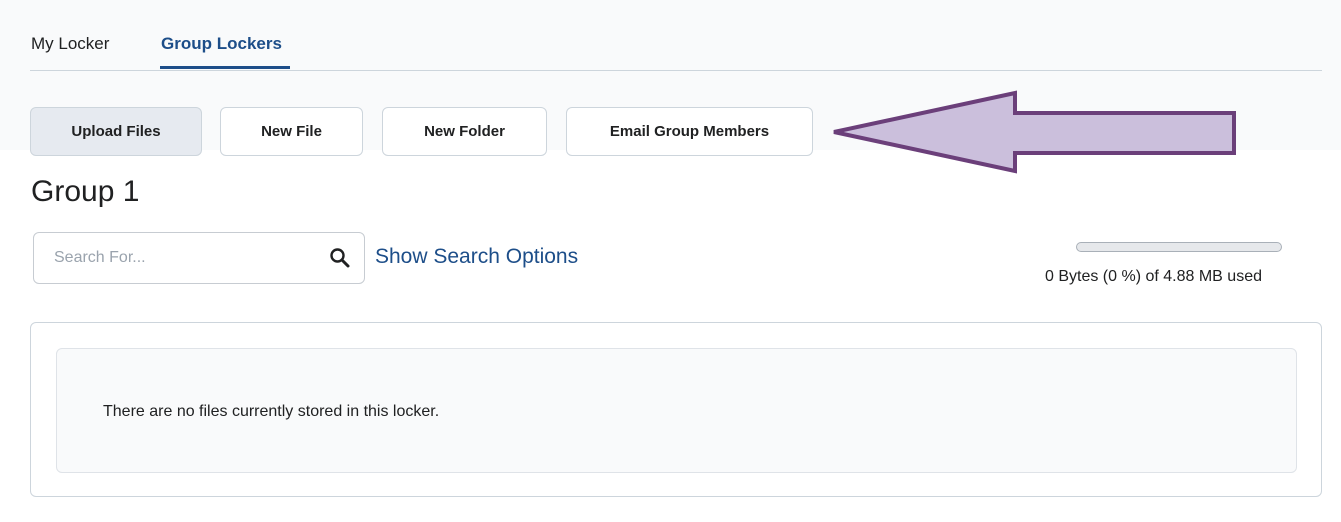  What do you see at coordinates (1153, 276) in the screenshot?
I see `storage-usage-text: 0 Bytes (0 %) of 4.88 MB used` at bounding box center [1153, 276].